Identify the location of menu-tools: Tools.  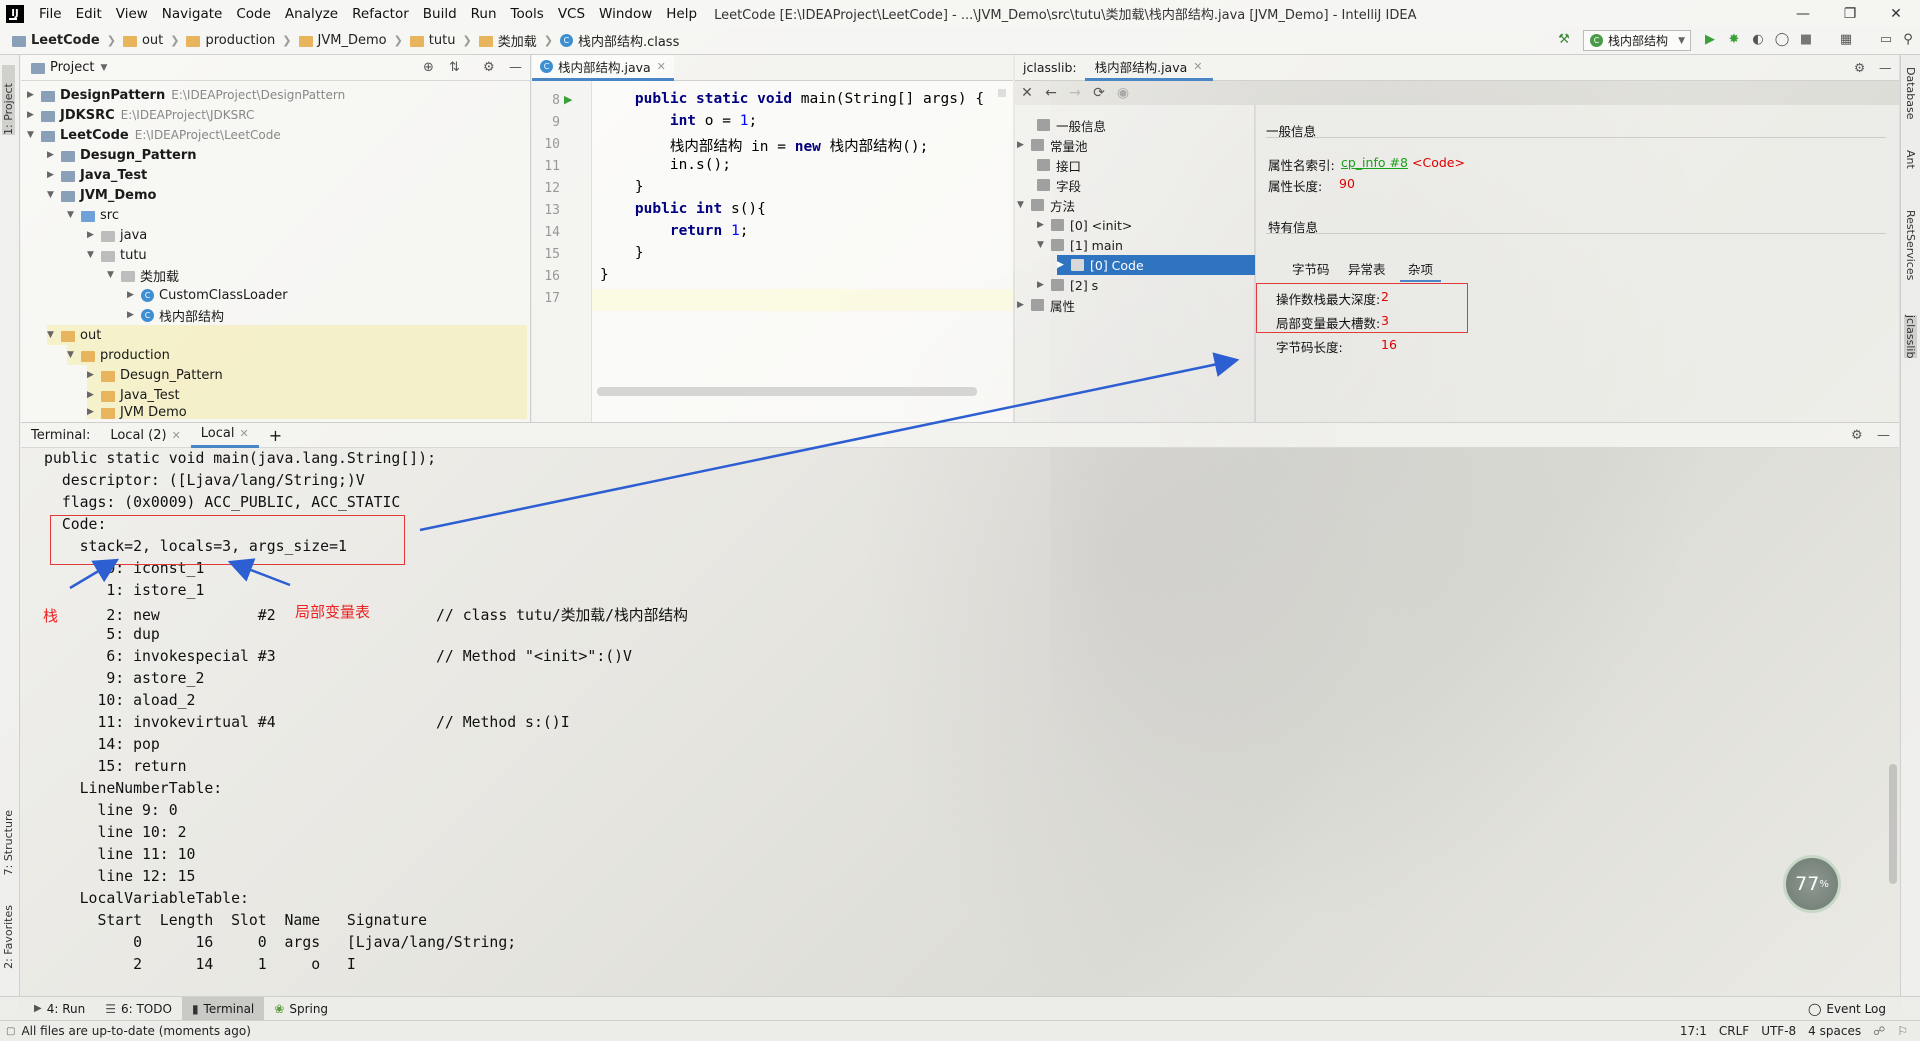
(527, 14).